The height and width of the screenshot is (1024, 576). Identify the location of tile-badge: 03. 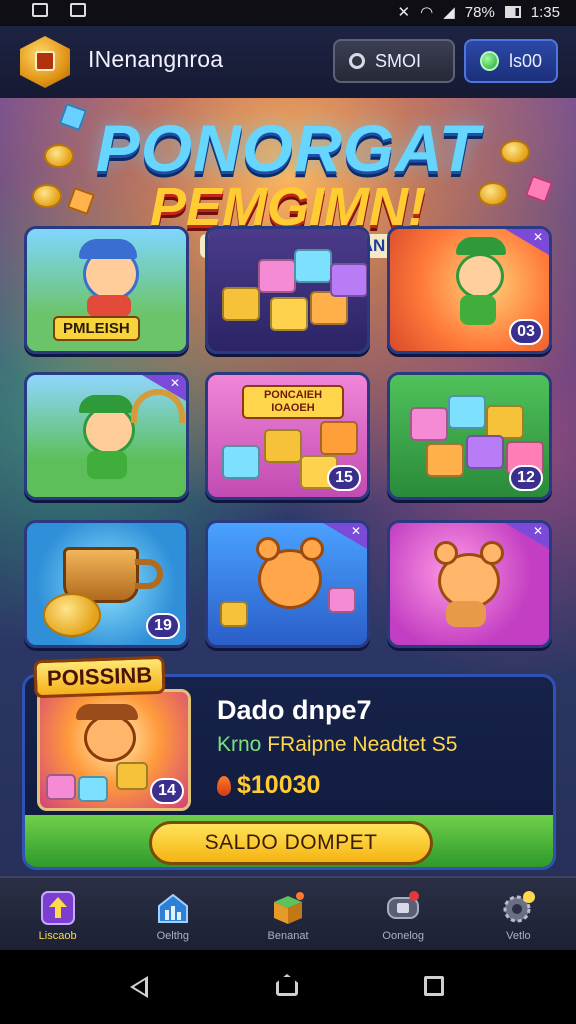
(526, 332).